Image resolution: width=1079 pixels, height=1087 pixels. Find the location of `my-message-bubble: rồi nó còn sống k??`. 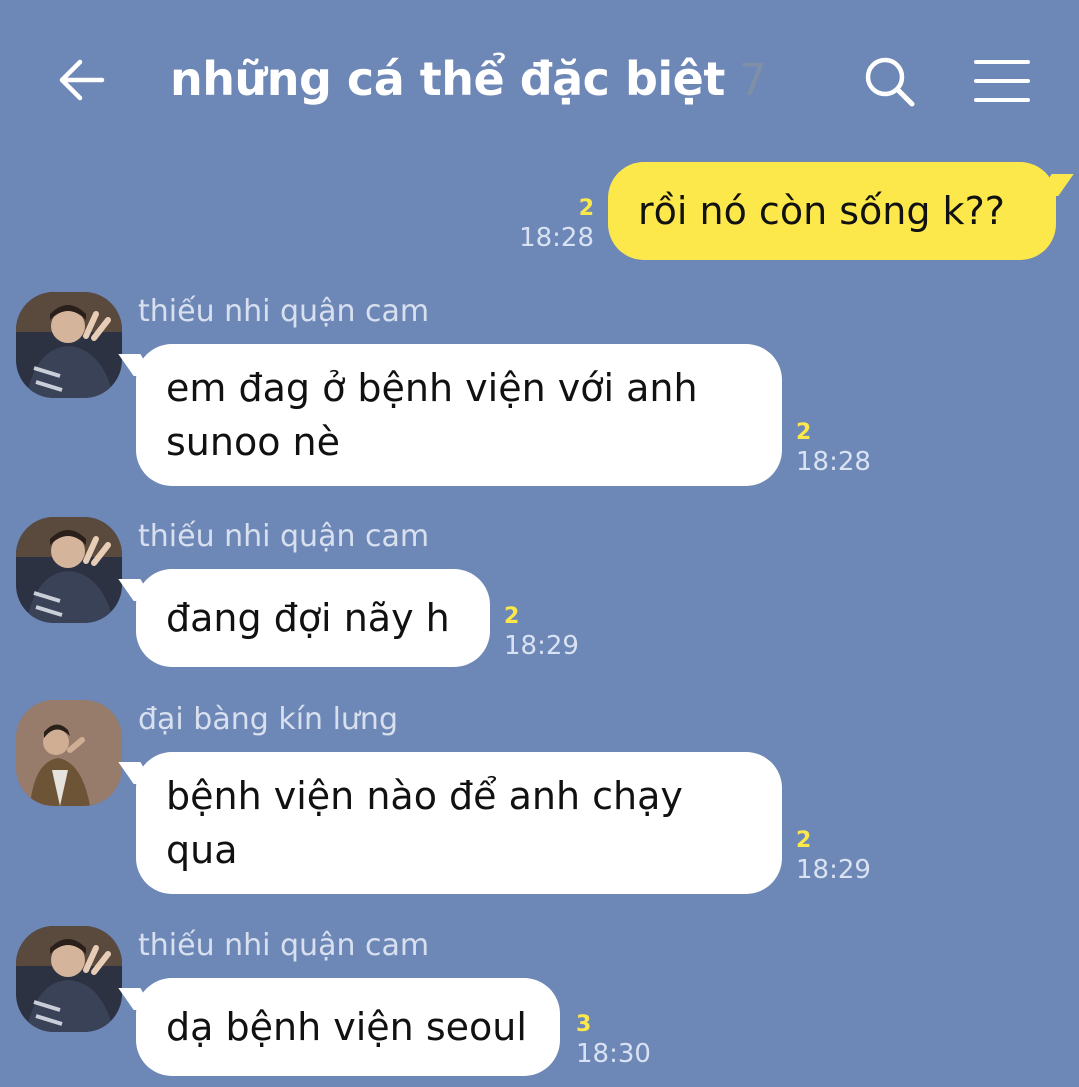

my-message-bubble: rồi nó còn sống k?? is located at coordinates (832, 211).